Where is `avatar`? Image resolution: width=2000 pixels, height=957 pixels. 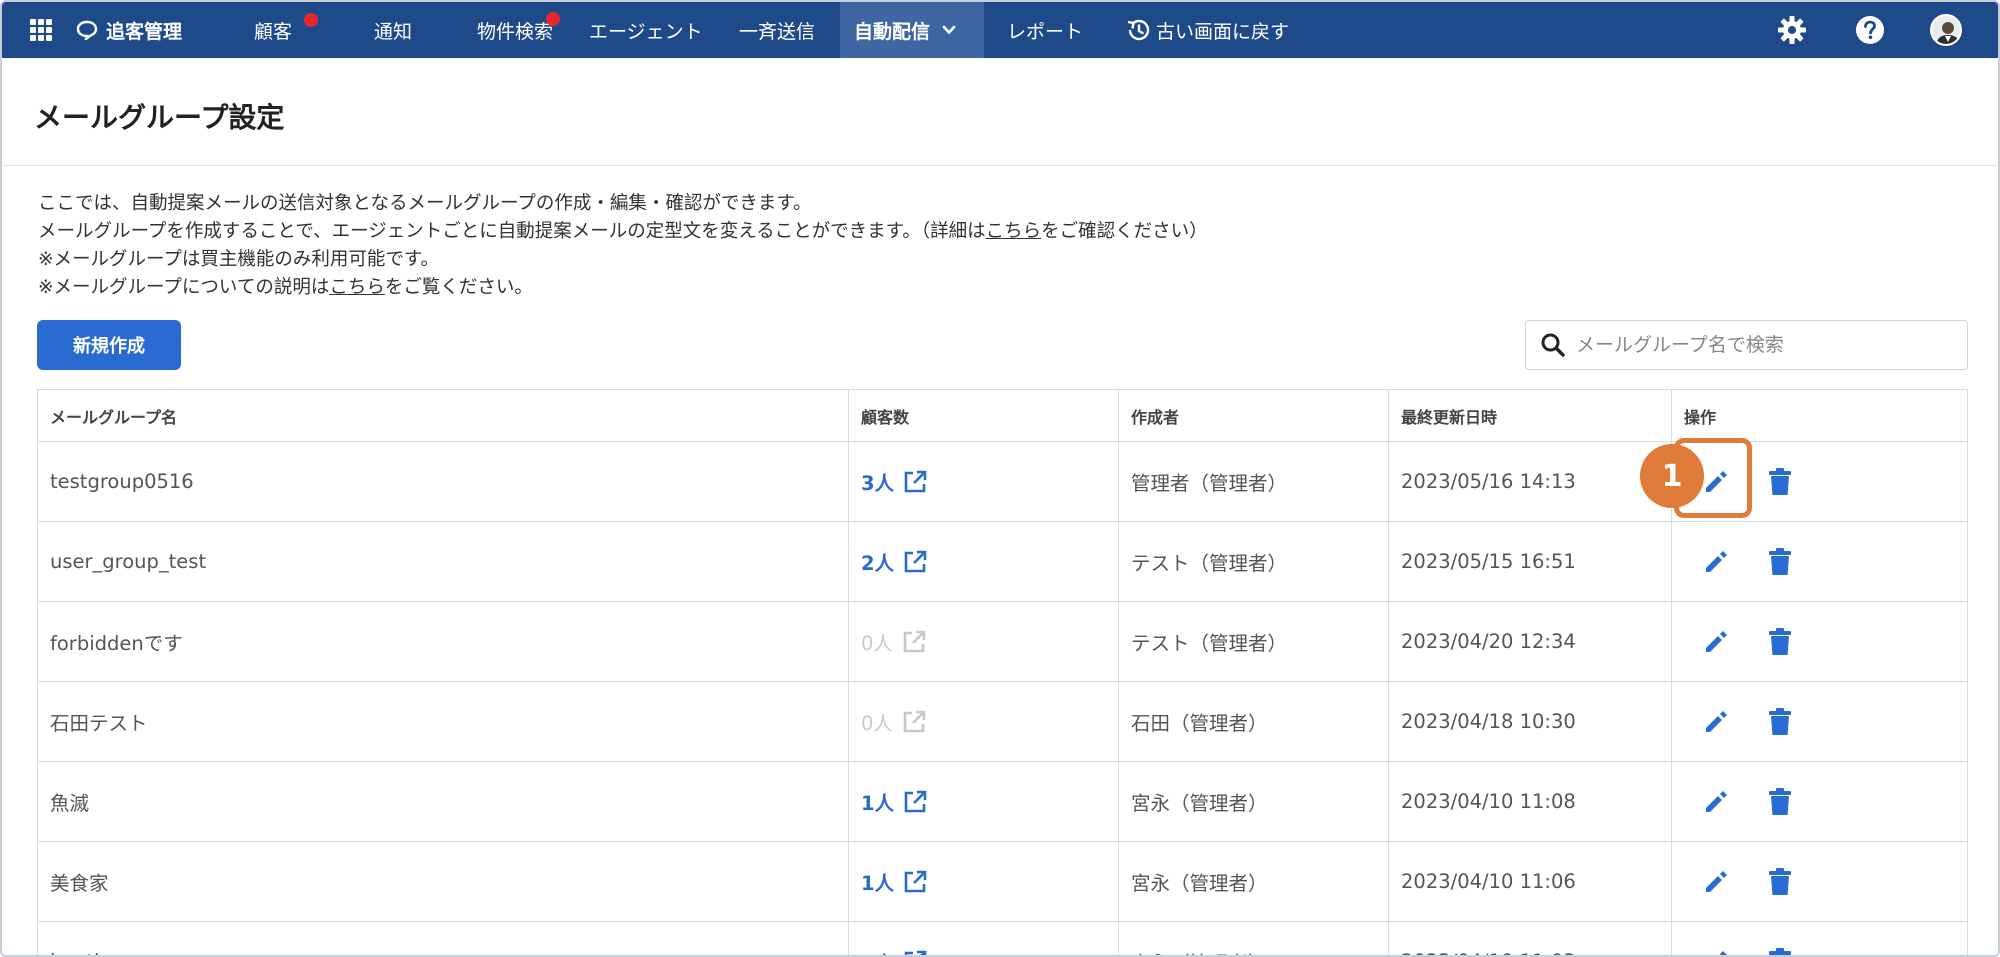
avatar is located at coordinates (1946, 30).